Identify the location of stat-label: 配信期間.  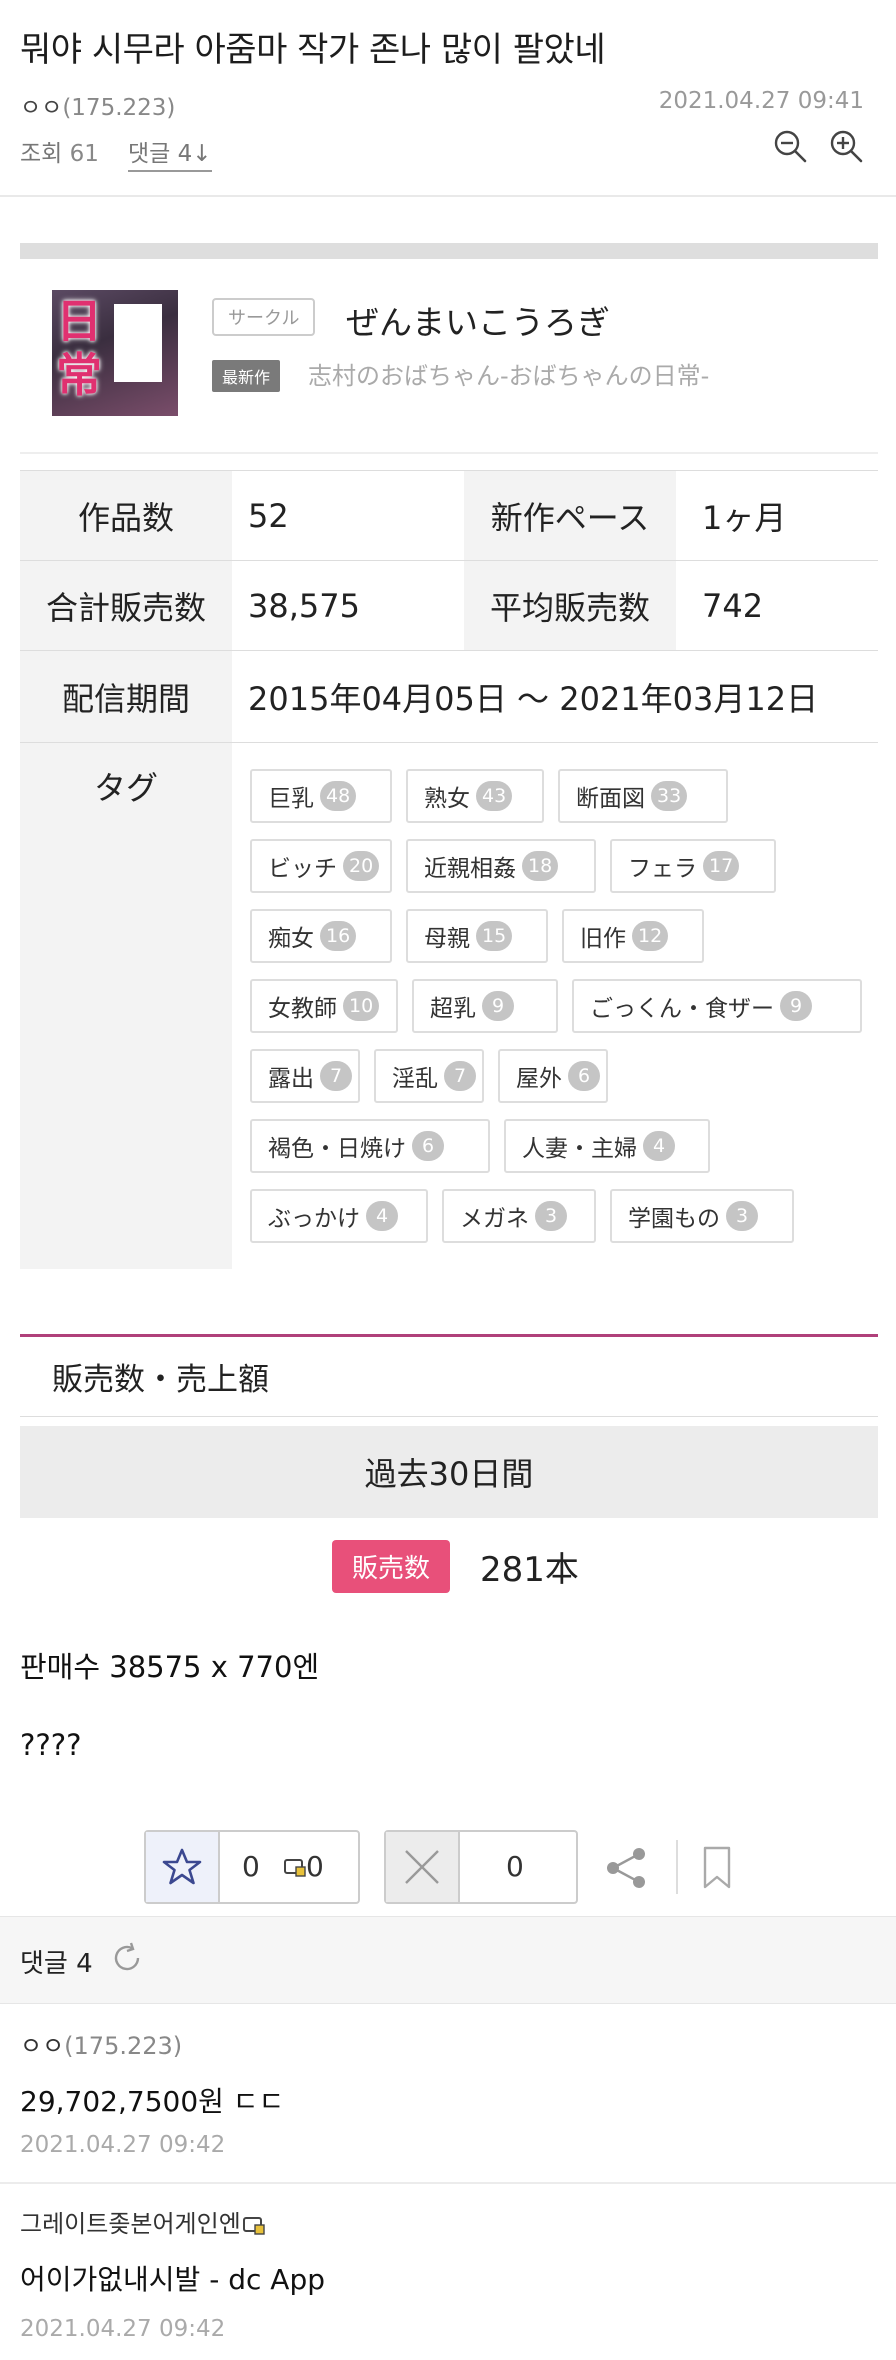
(126, 696).